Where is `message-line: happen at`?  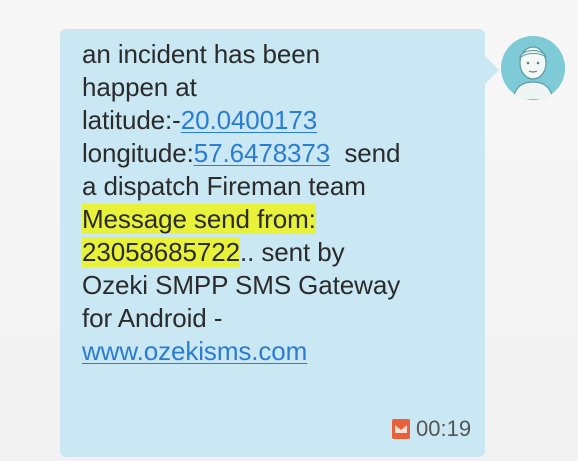 message-line: happen at is located at coordinates (282, 87).